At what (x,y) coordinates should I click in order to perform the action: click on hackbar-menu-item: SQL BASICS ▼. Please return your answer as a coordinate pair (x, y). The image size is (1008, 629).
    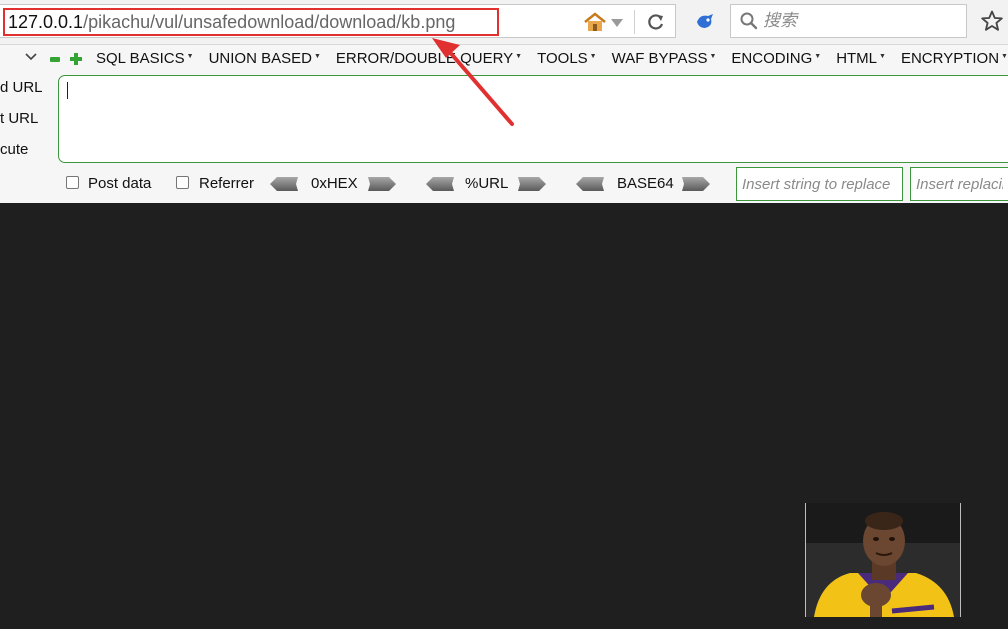
    Looking at the image, I should click on (145, 58).